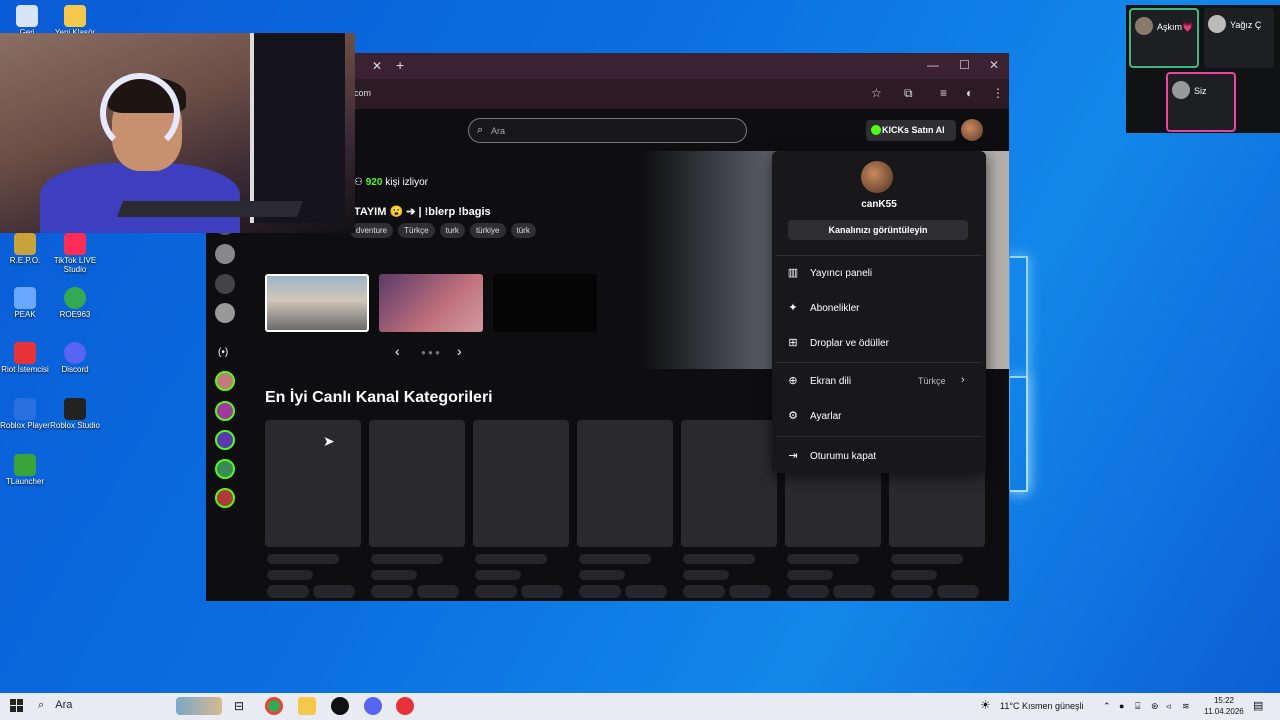  Describe the element at coordinates (1246, 25) in the screenshot. I see `participant-name: Yağız Ç` at that location.